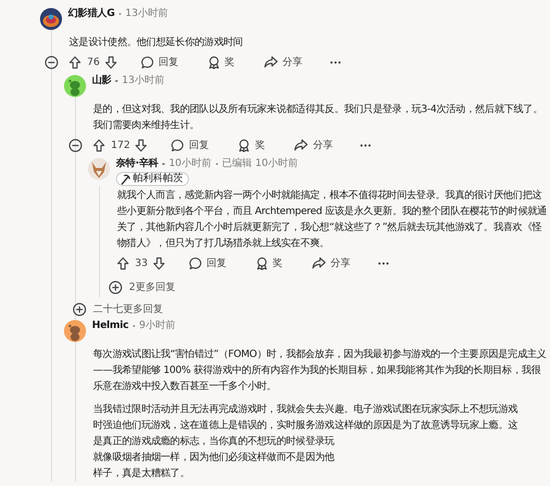 This screenshot has height=486, width=550. What do you see at coordinates (190, 164) in the screenshot?
I see `timestamp: 10小时前` at bounding box center [190, 164].